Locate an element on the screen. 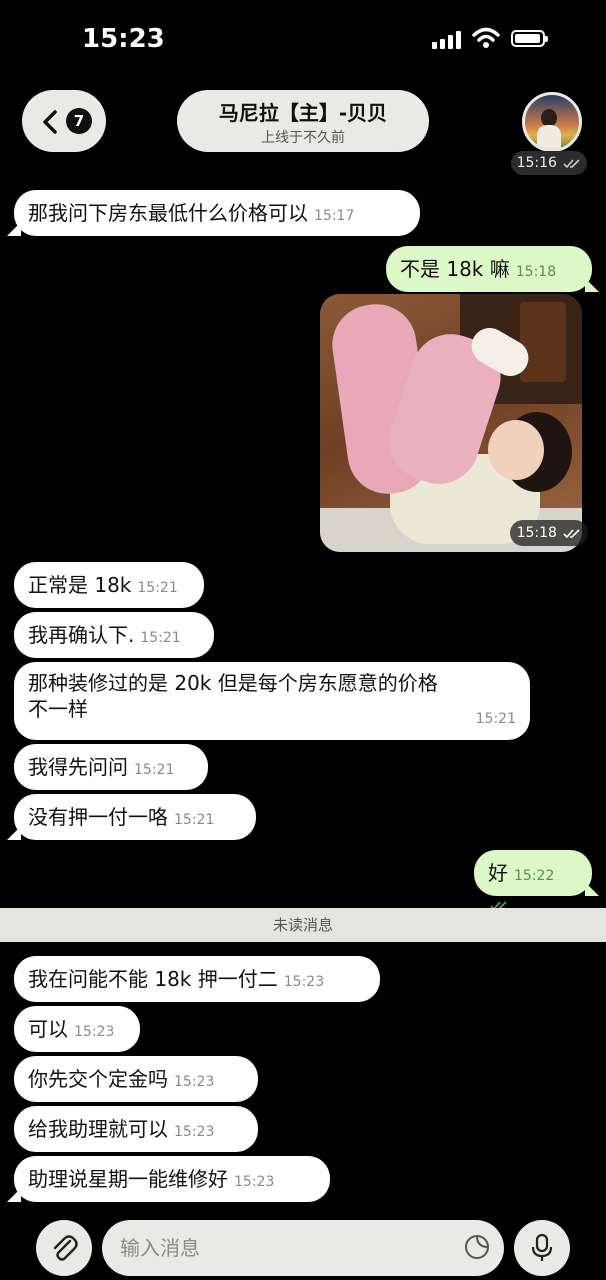 The height and width of the screenshot is (1280, 606). message-bubble-incoming: 我在问能不能 18k 押一付二 15:23 is located at coordinates (197, 979).